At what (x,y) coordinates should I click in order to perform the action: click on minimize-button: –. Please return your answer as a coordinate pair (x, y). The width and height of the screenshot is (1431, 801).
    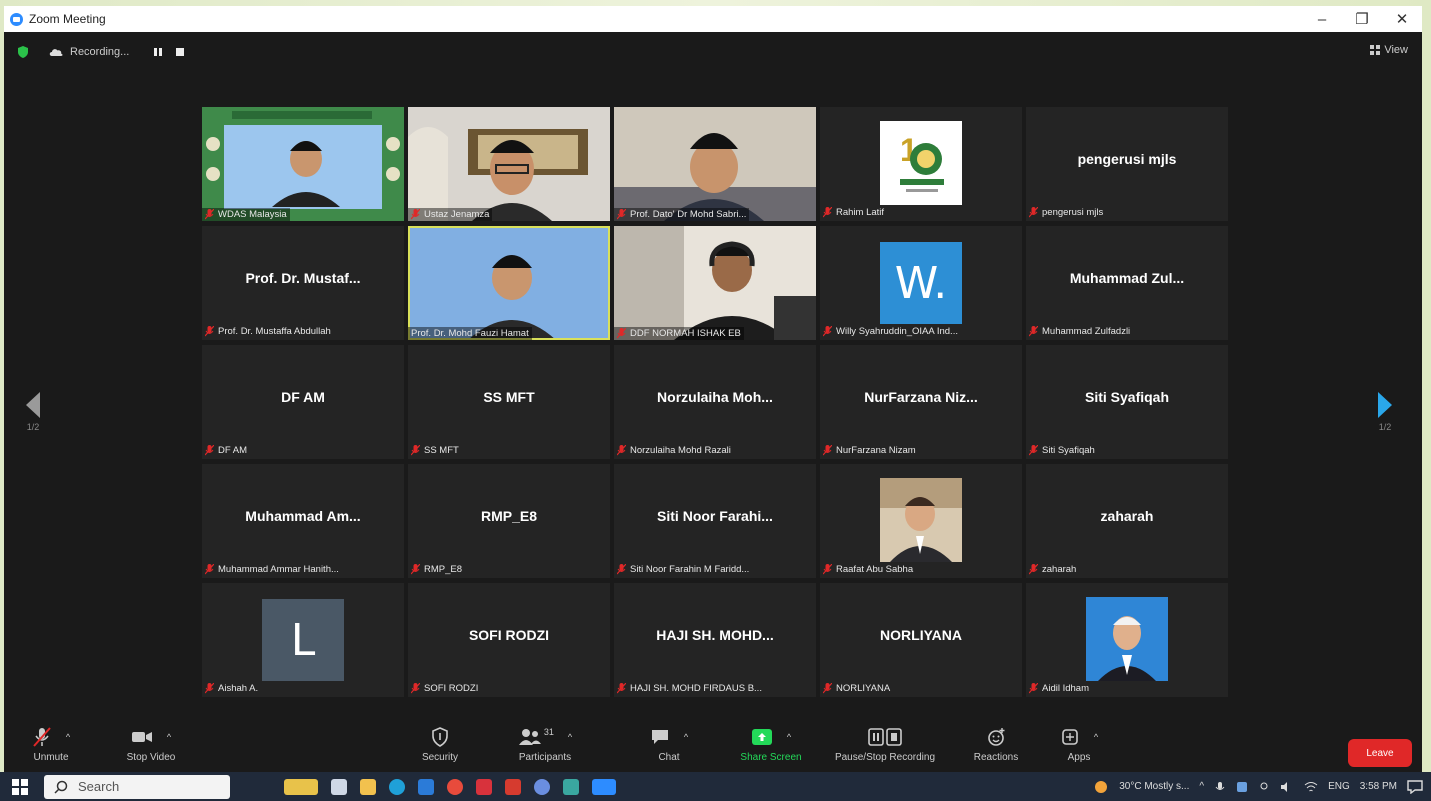
    Looking at the image, I should click on (1322, 19).